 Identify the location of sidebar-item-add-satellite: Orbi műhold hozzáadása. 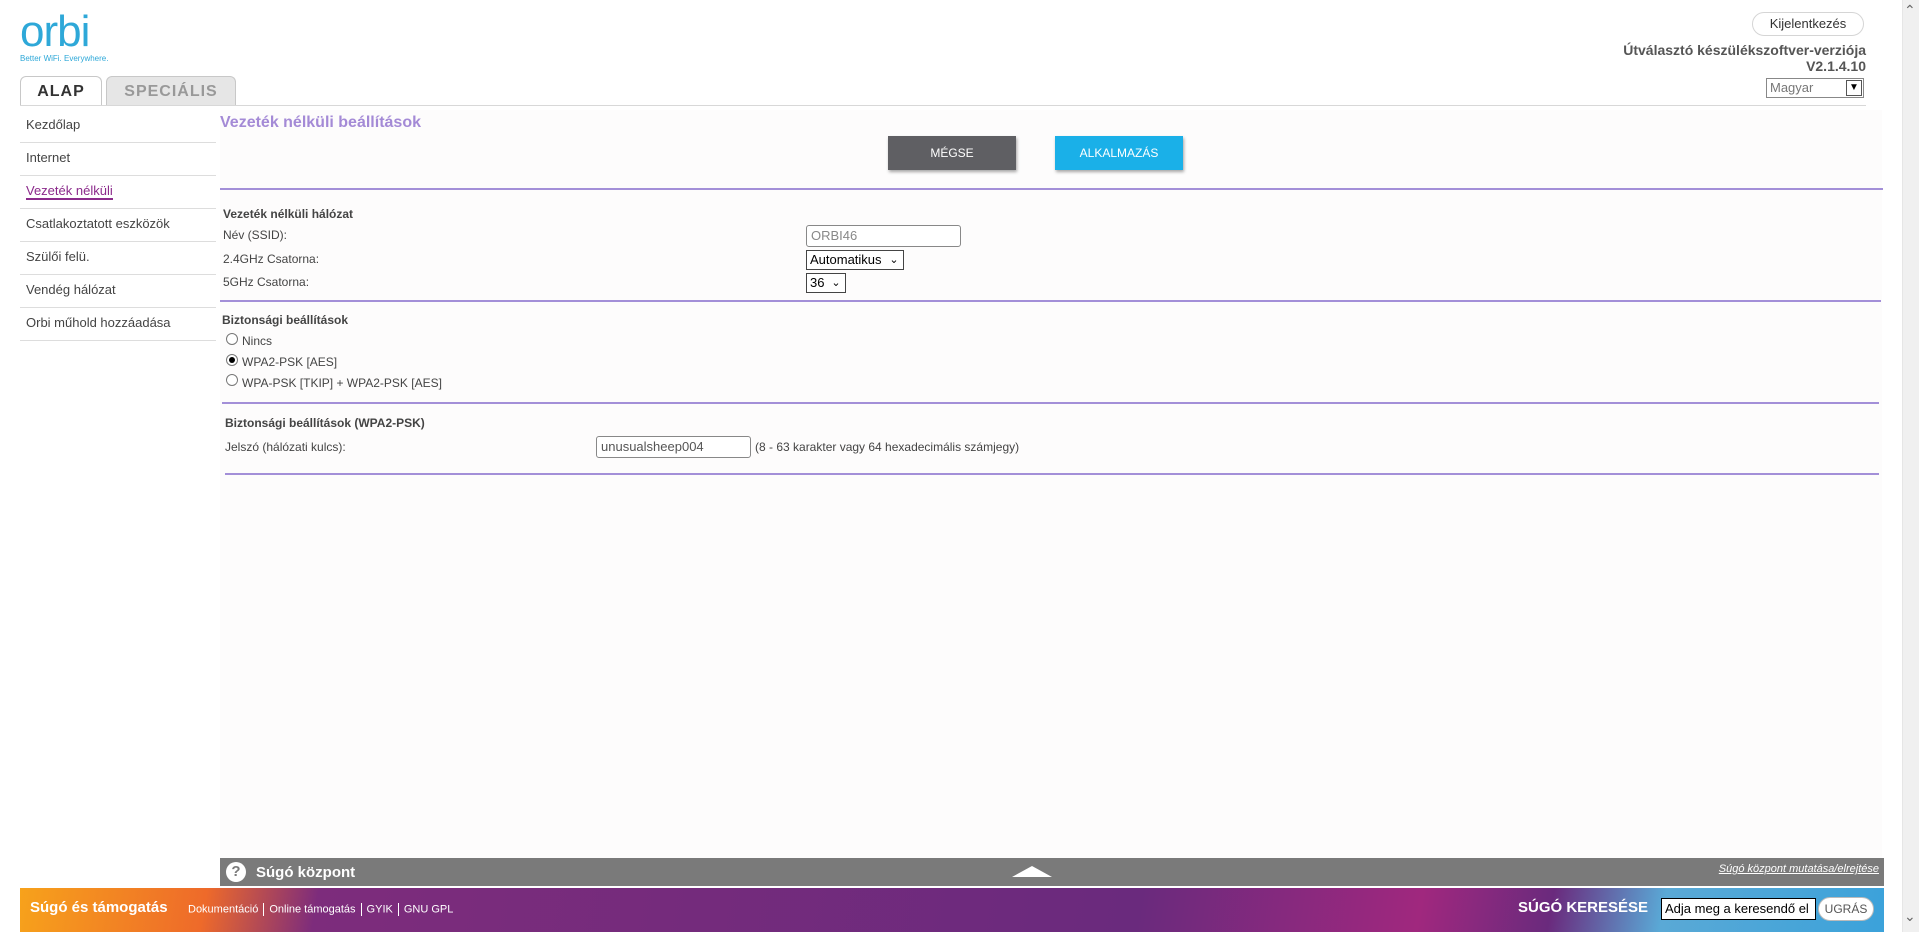
(118, 324).